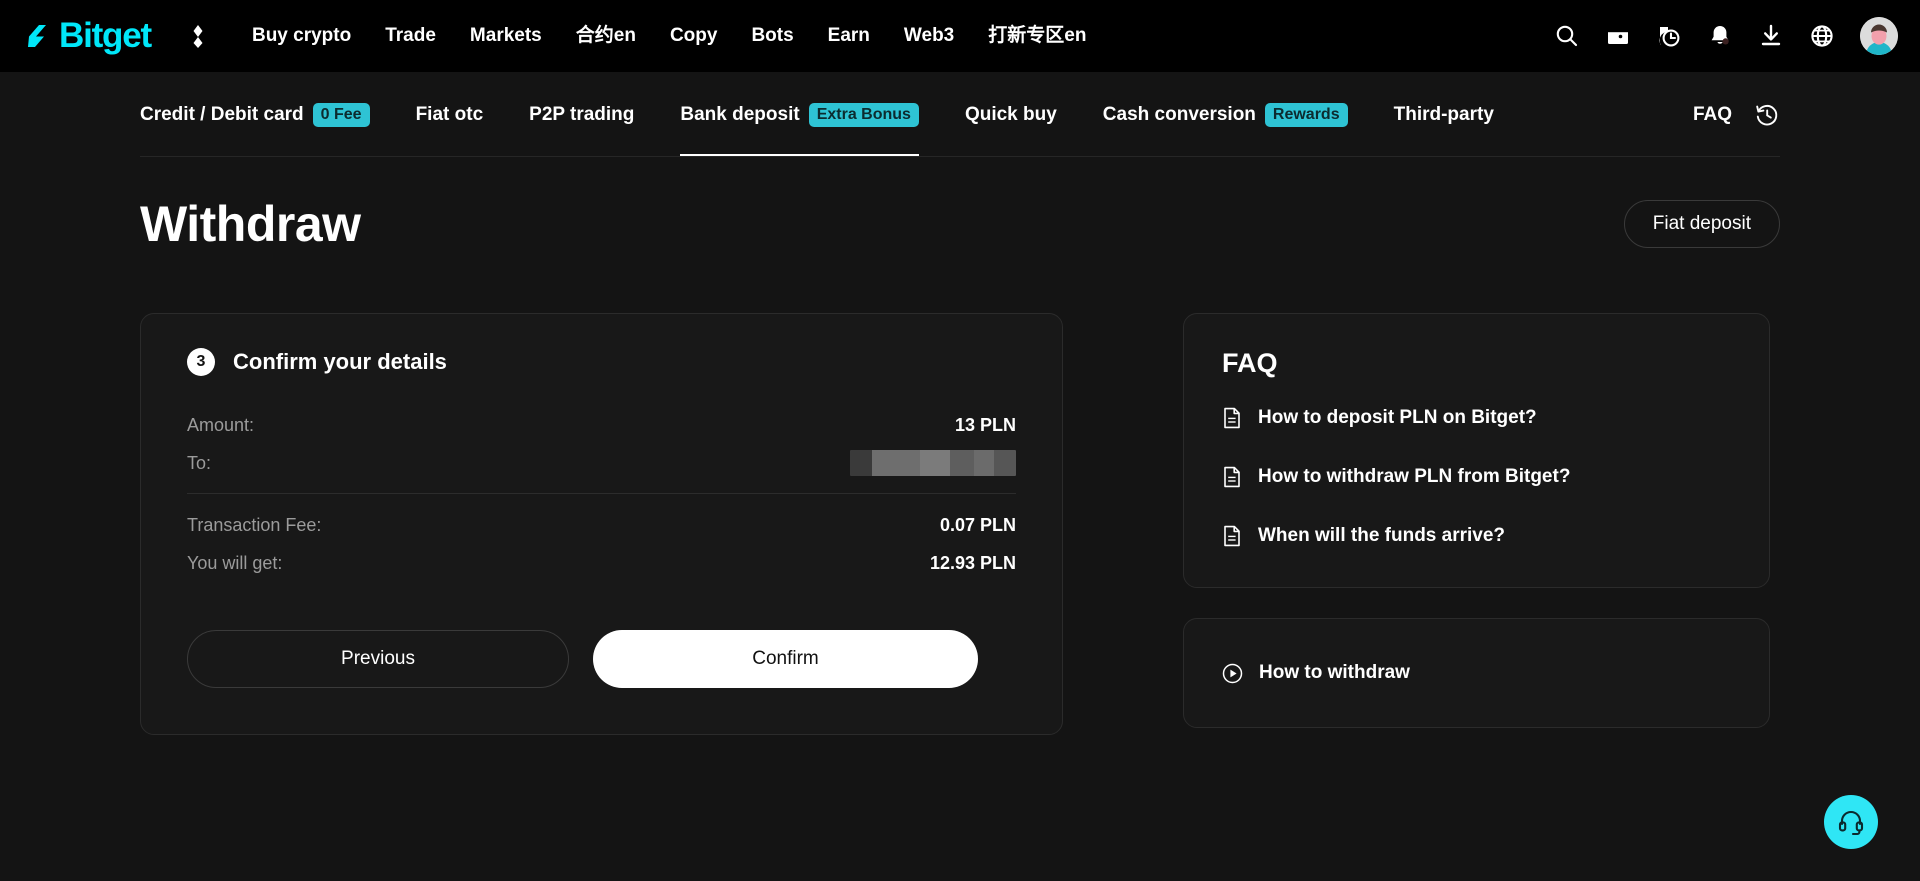 This screenshot has width=1920, height=881. I want to click on nav-item-bots: Bots, so click(772, 36).